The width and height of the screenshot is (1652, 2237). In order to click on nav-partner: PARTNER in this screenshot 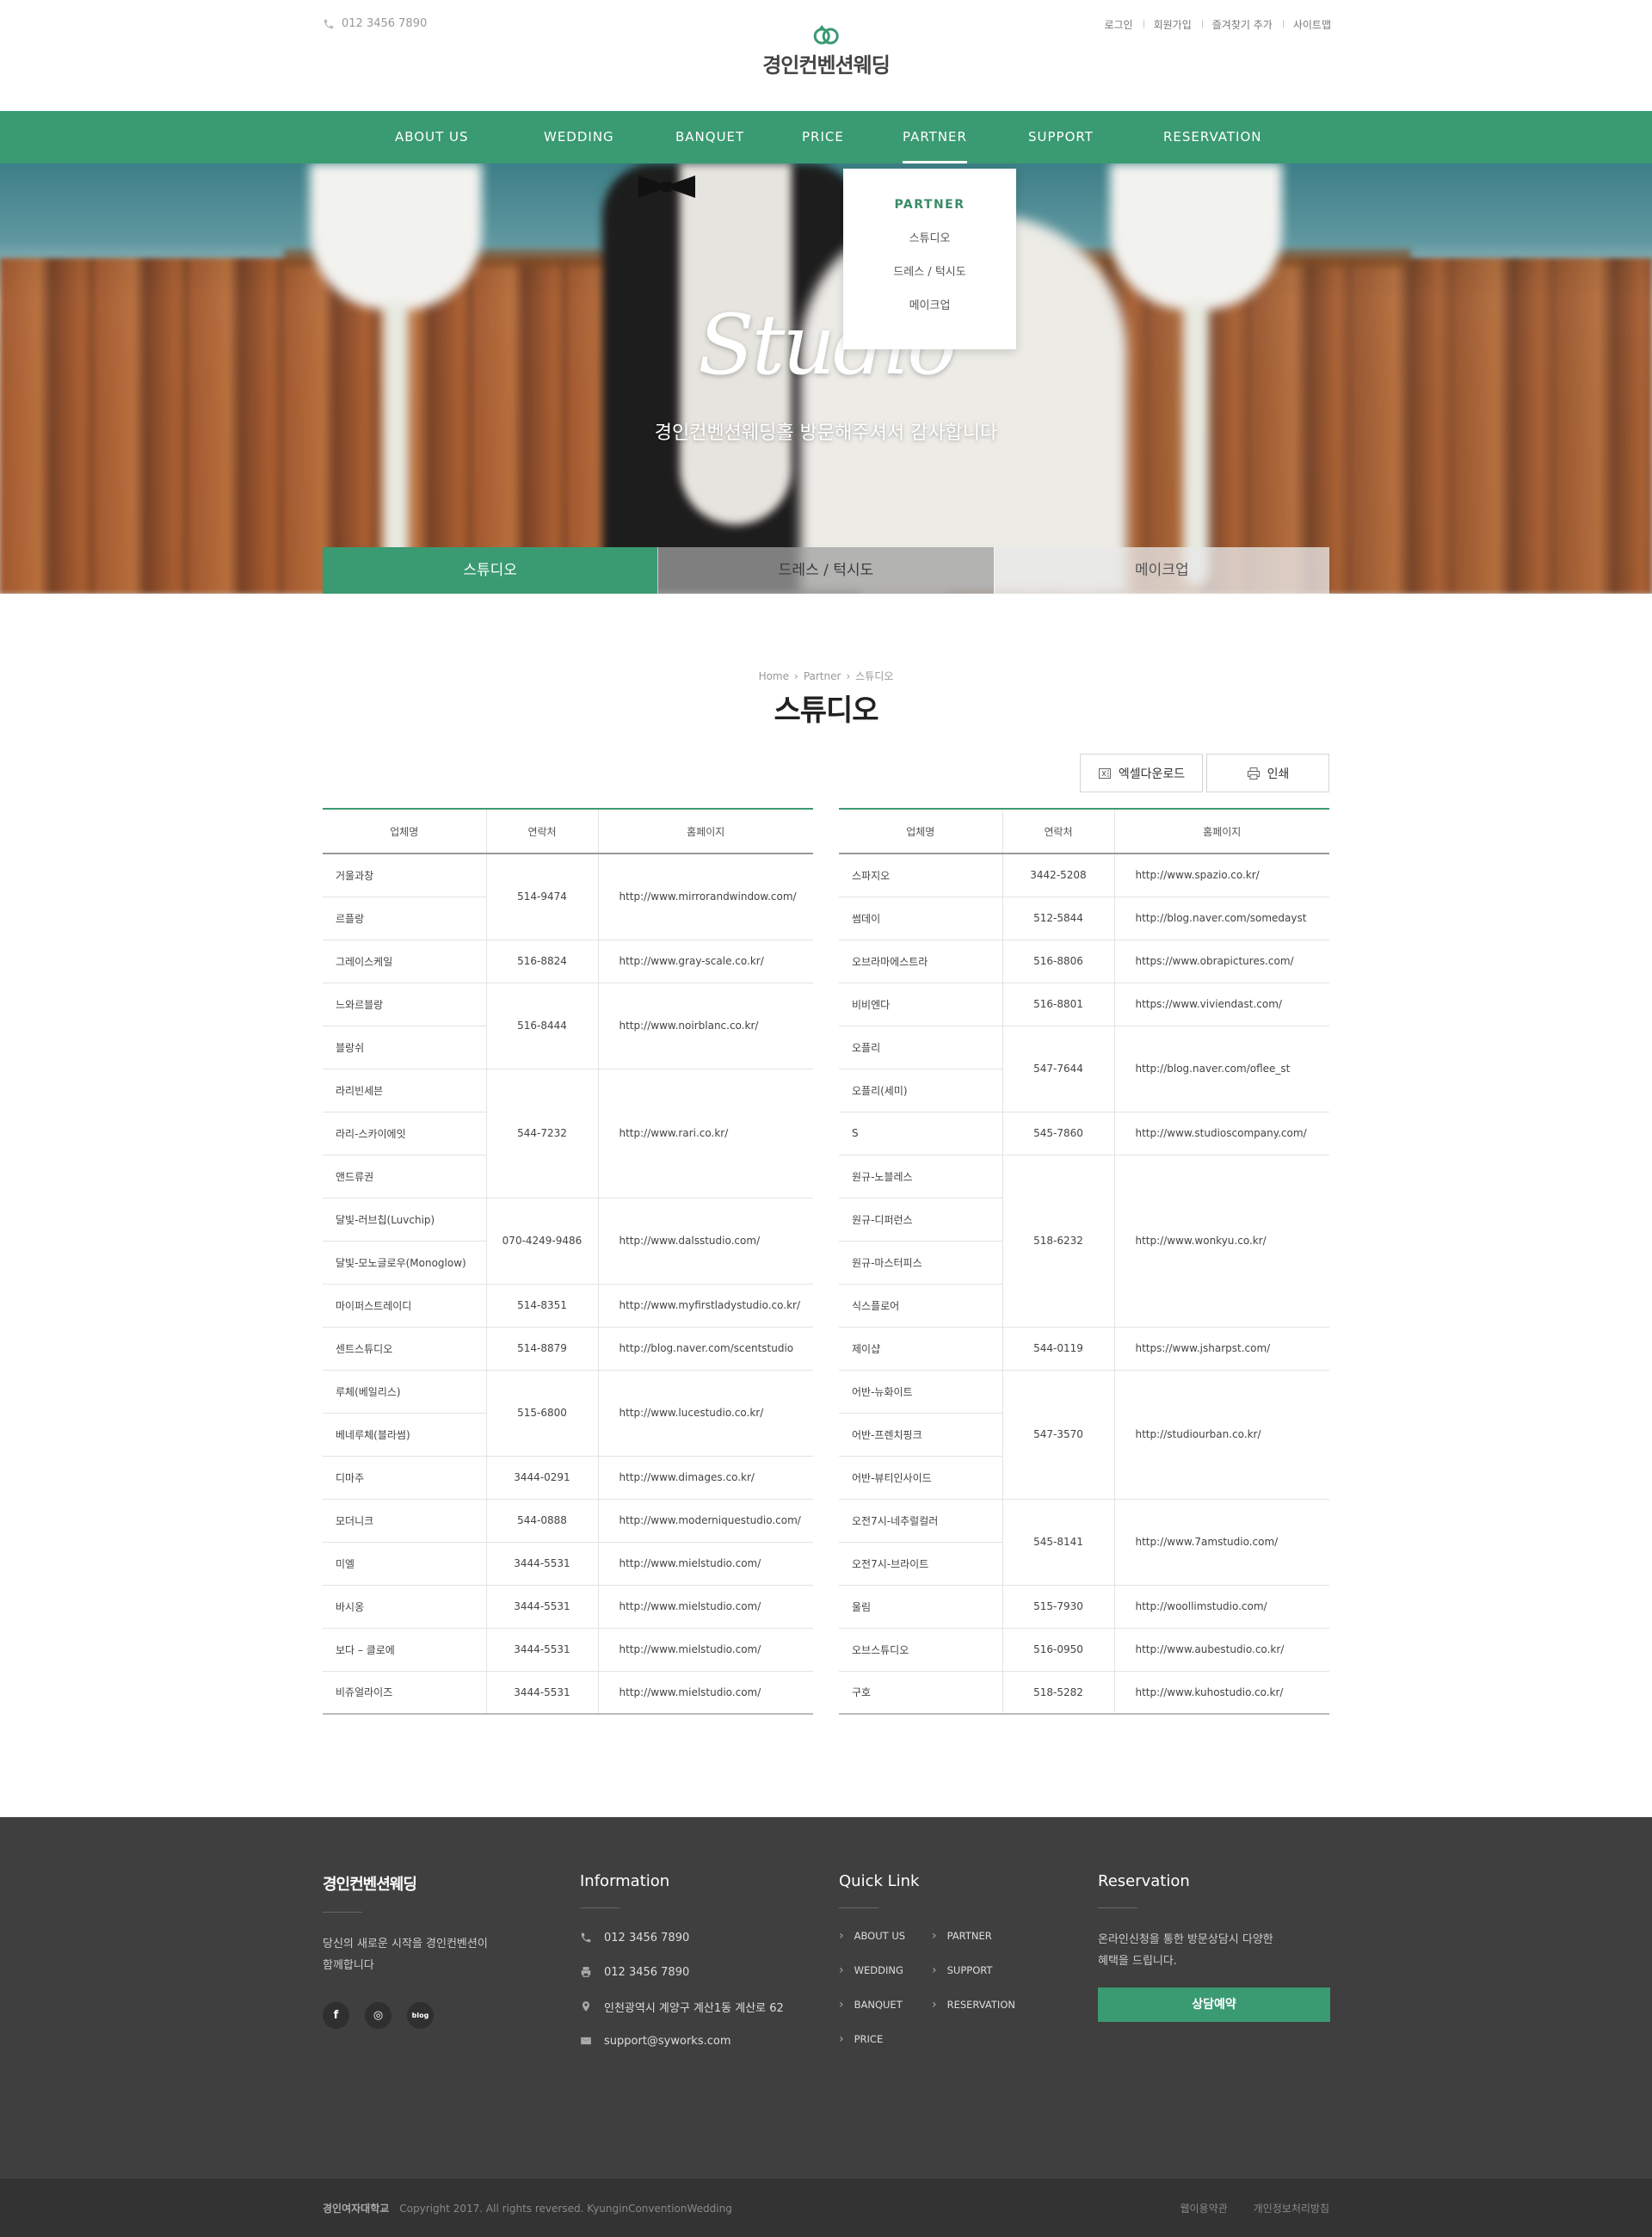, I will do `click(935, 137)`.